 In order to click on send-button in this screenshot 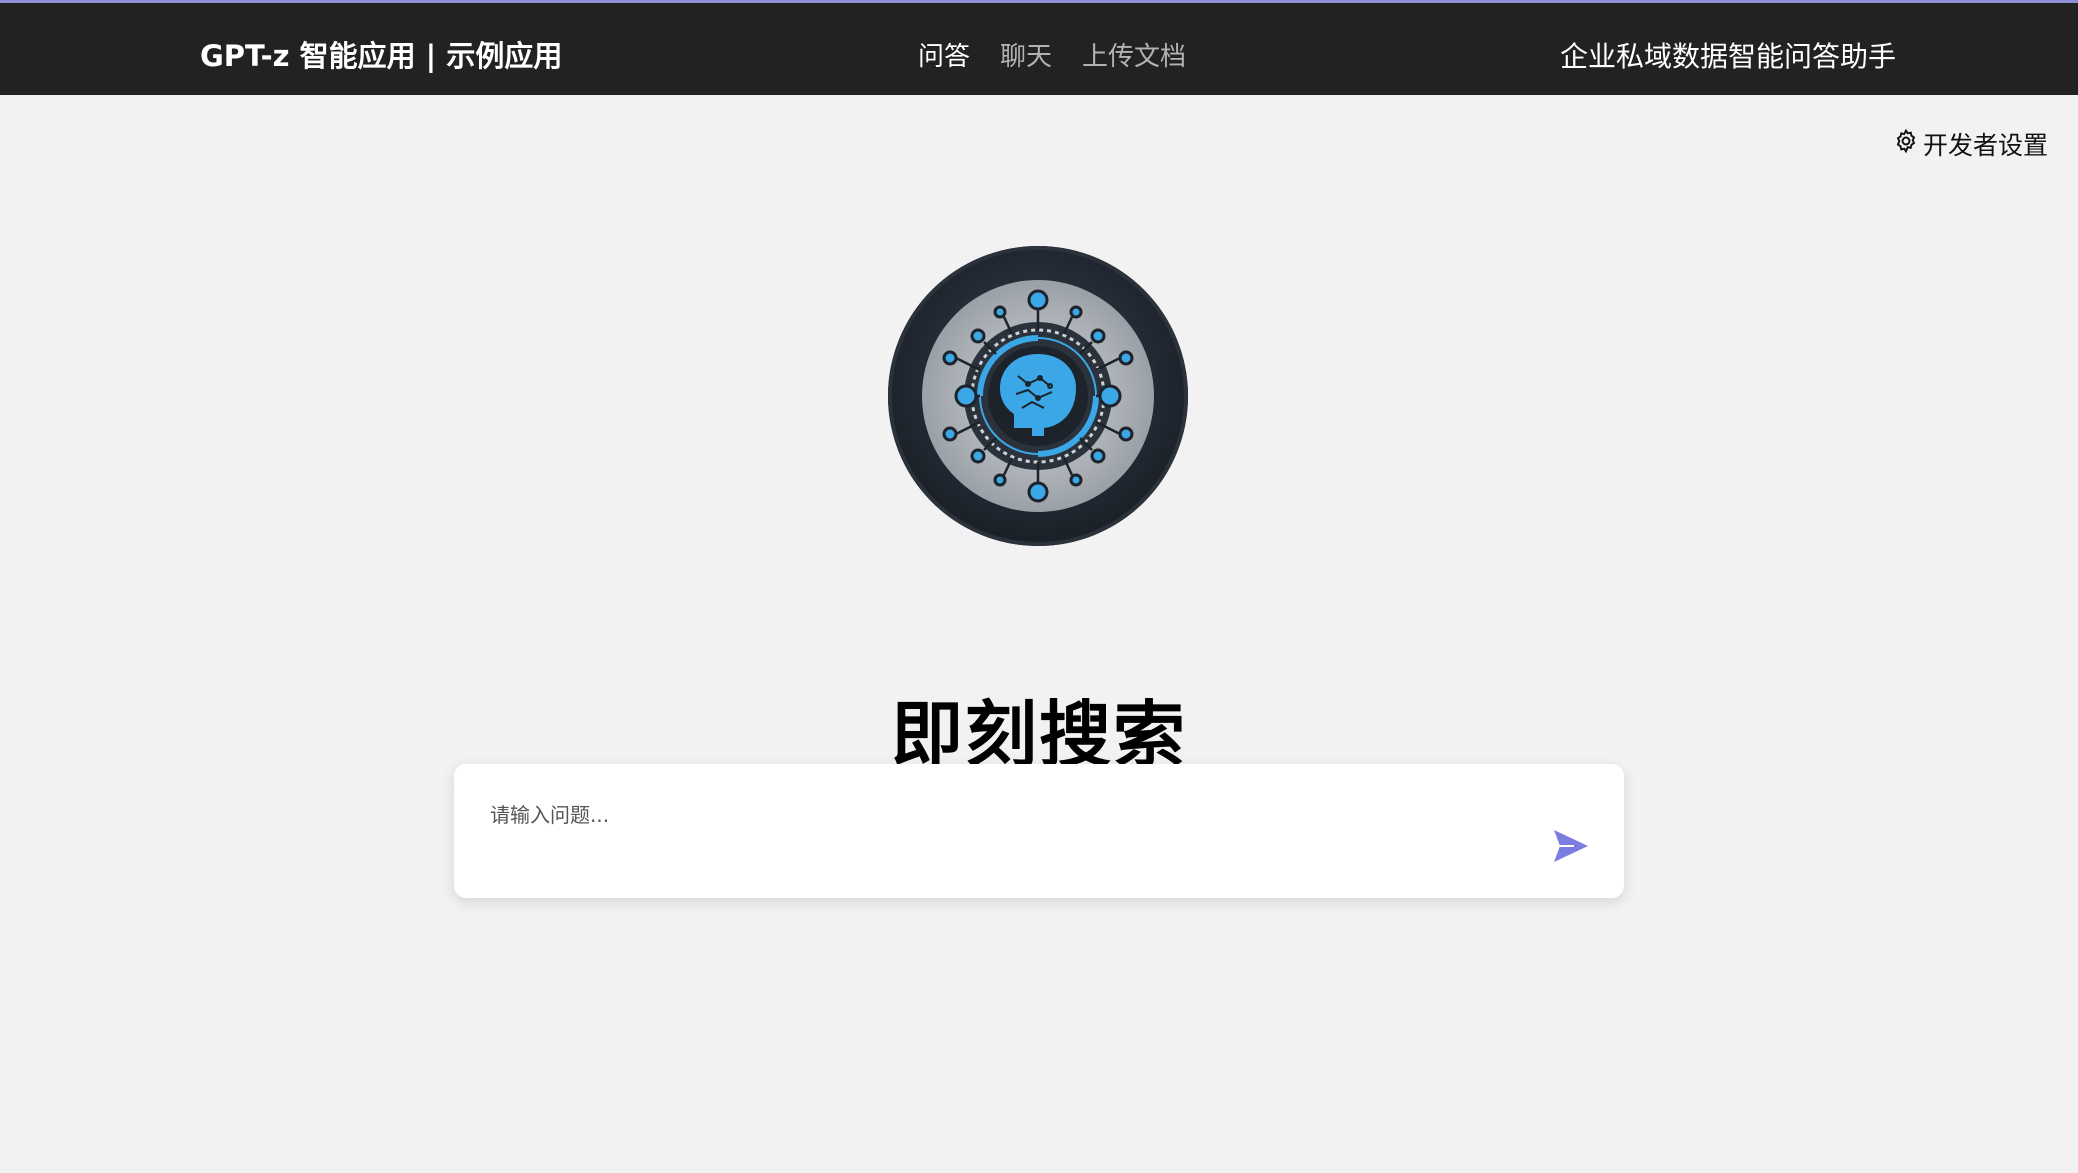, I will do `click(1571, 846)`.